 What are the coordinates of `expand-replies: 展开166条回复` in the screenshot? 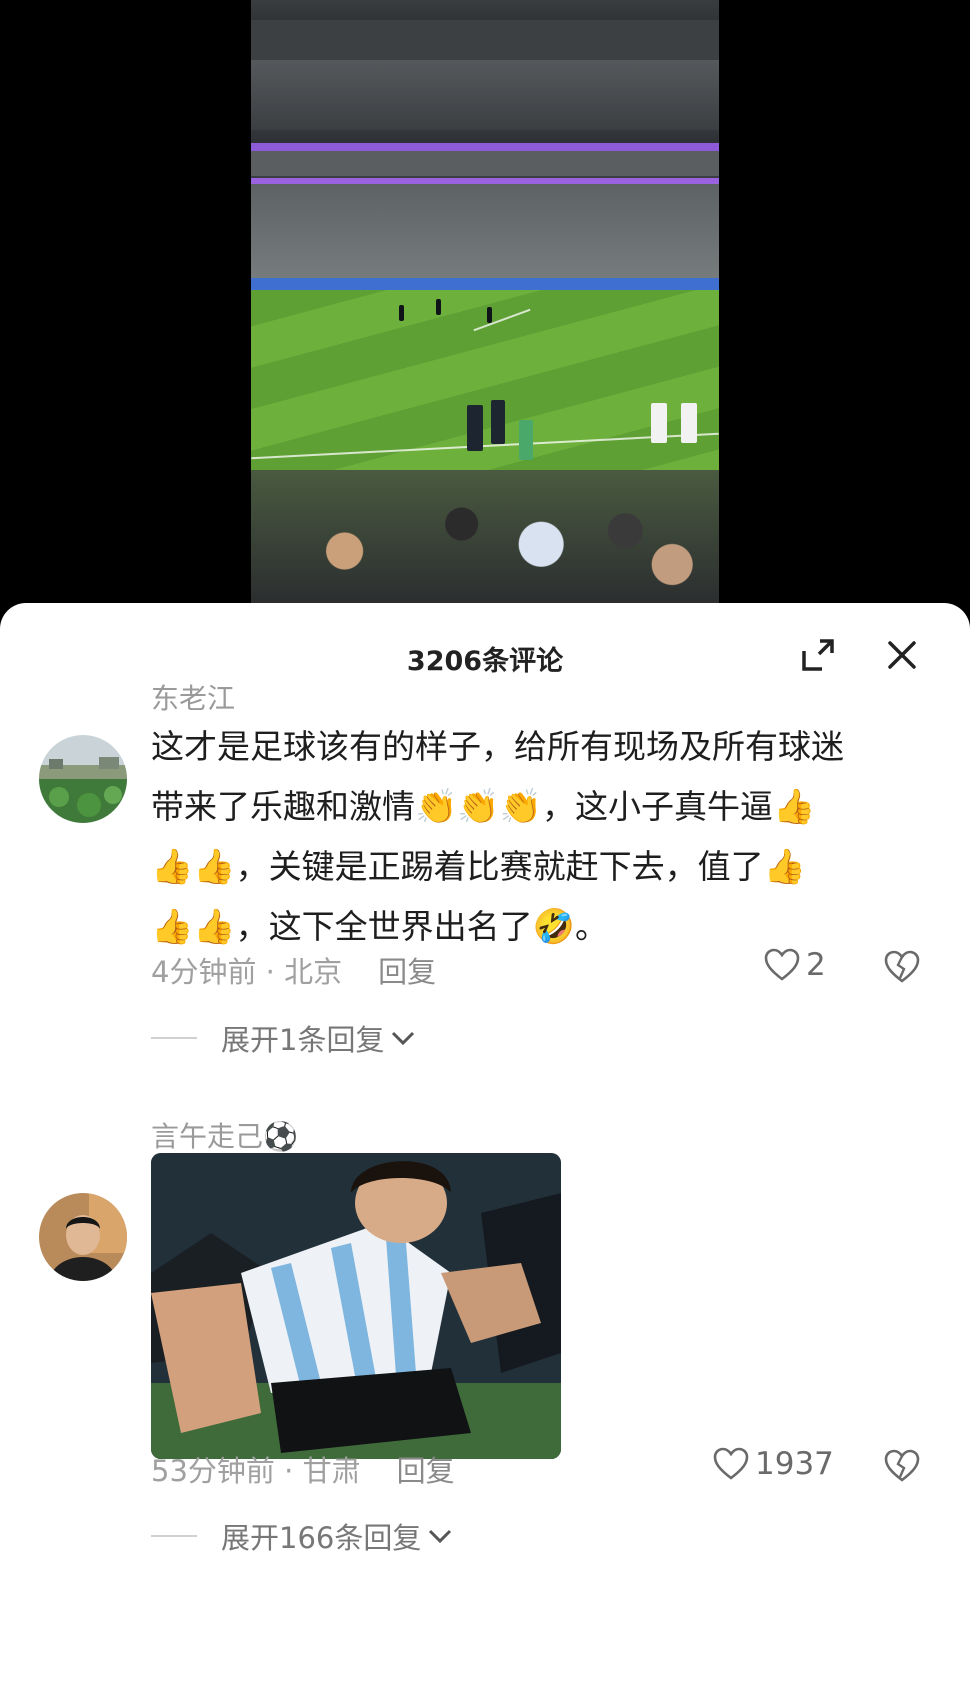 It's located at (302, 1536).